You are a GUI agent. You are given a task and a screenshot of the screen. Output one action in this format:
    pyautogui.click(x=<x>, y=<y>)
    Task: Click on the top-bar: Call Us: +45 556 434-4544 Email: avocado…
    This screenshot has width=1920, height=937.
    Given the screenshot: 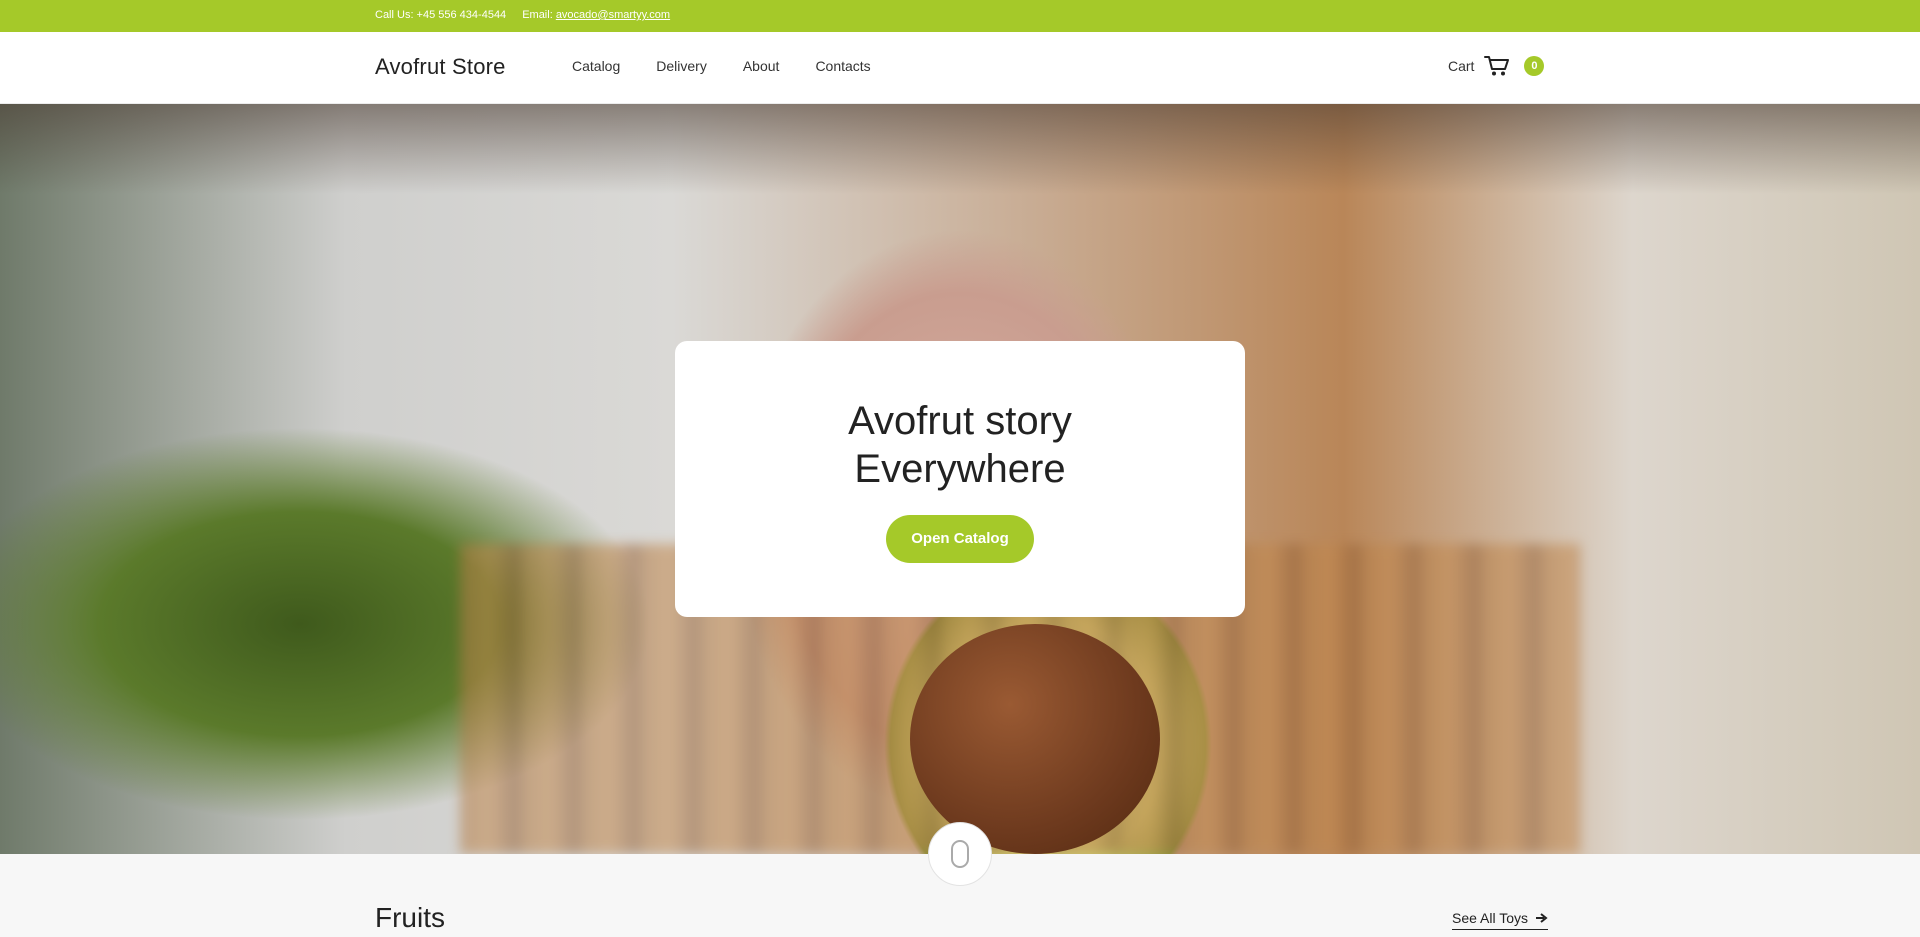 What is the action you would take?
    pyautogui.click(x=960, y=16)
    